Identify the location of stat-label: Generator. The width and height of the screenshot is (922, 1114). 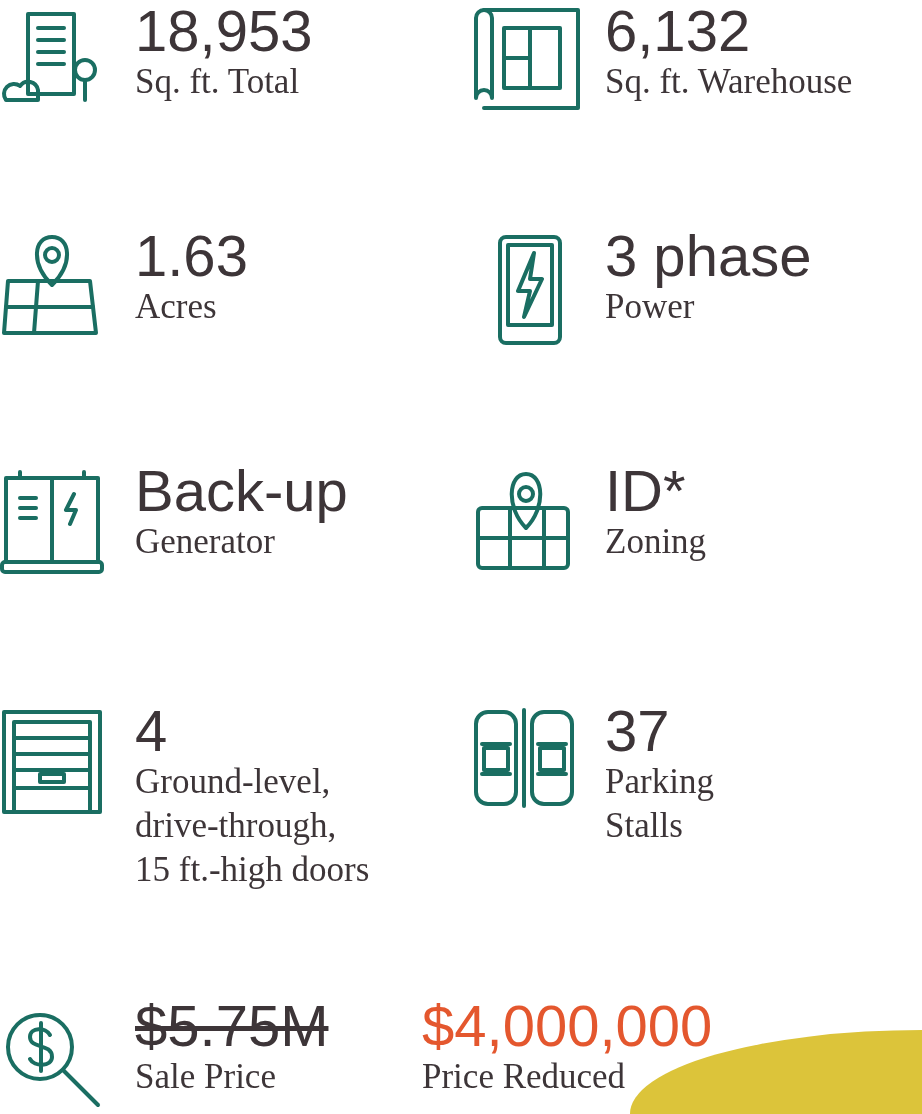
(205, 542).